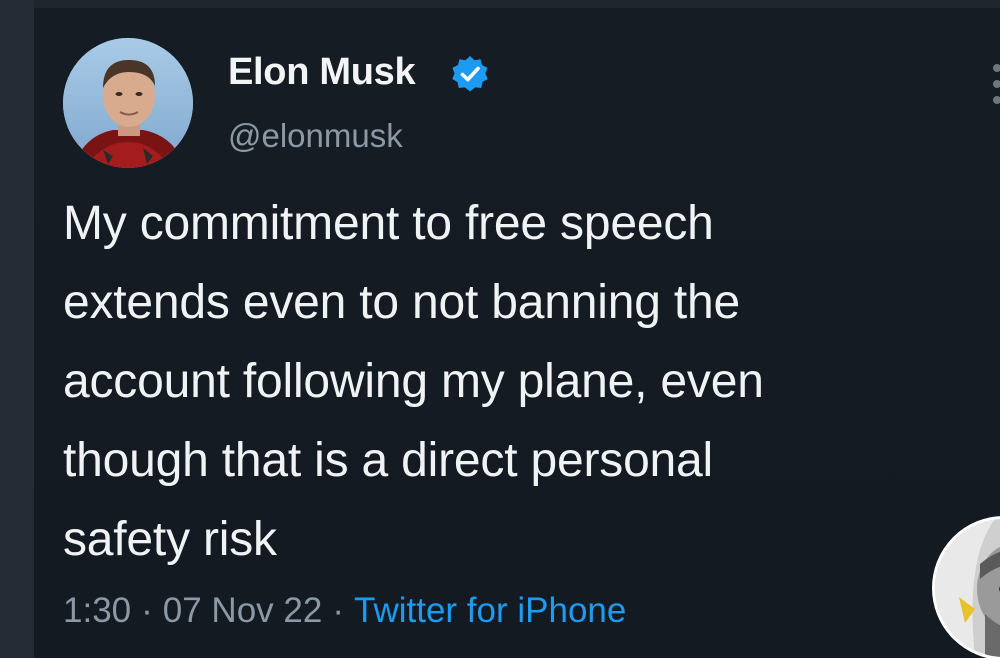 This screenshot has height=658, width=1000. I want to click on author-avatar, so click(128, 103).